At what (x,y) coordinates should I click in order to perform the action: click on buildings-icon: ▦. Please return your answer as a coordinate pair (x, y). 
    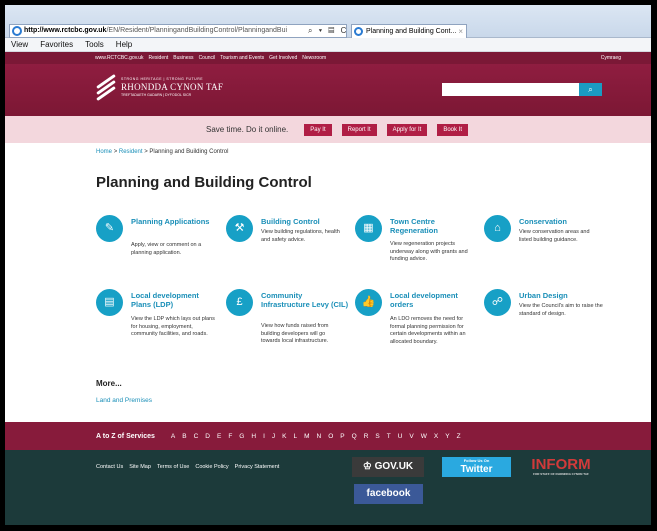
    Looking at the image, I should click on (368, 228).